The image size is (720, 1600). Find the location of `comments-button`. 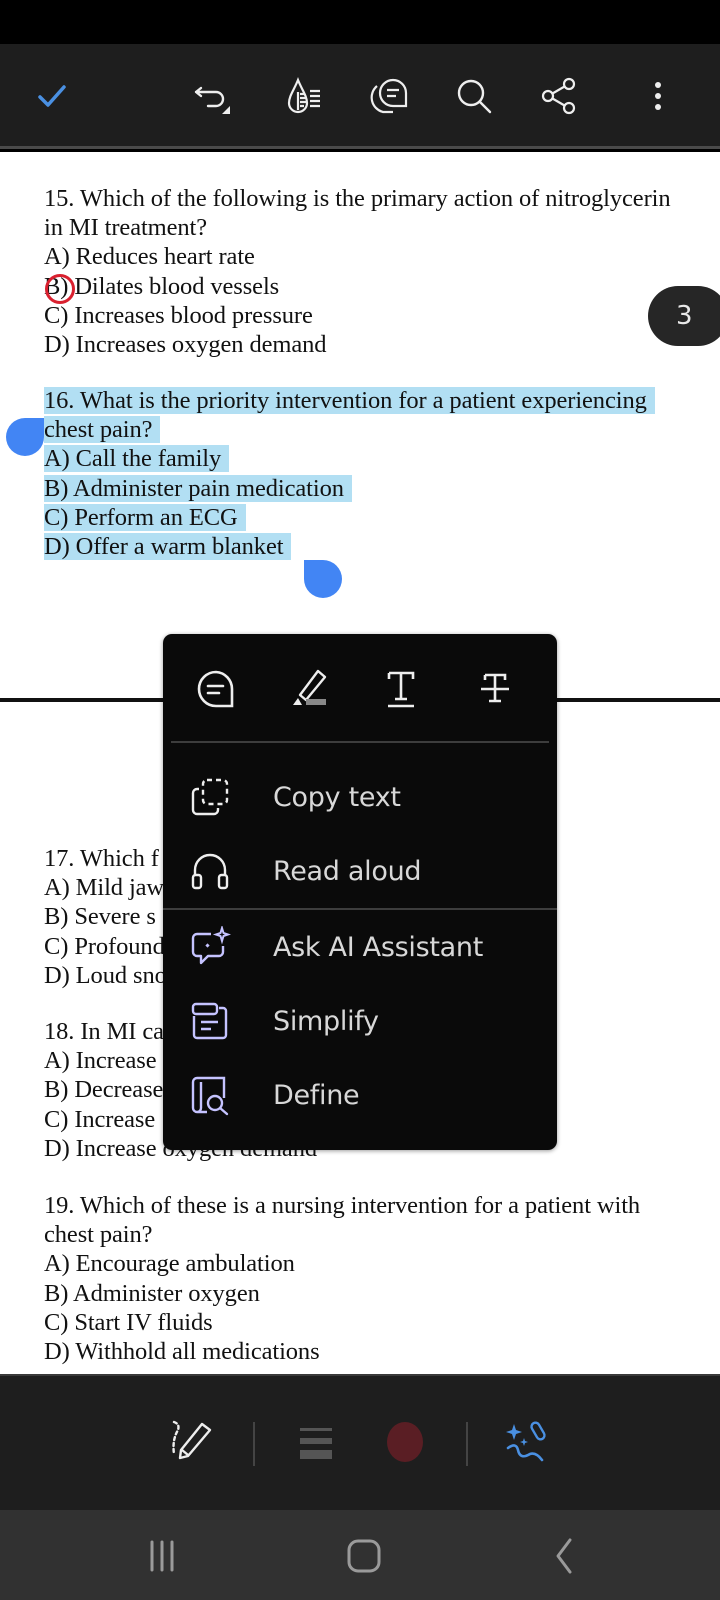

comments-button is located at coordinates (389, 96).